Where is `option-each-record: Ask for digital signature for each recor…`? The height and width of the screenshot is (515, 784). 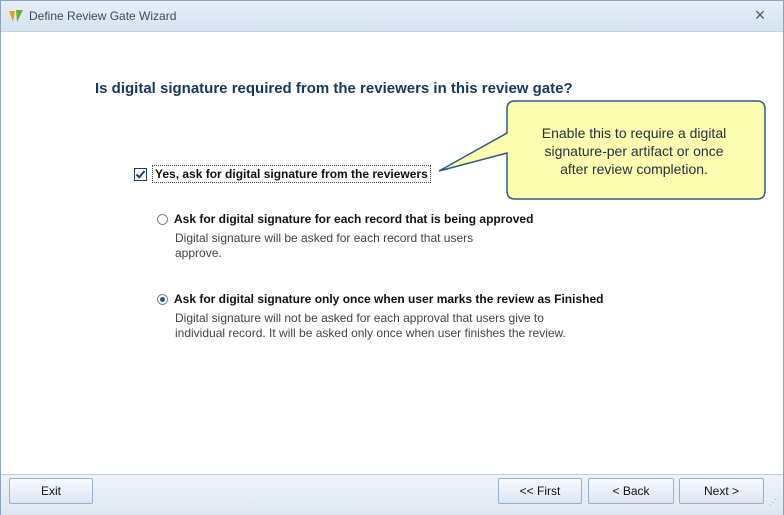
option-each-record: Ask for digital signature for each recor… is located at coordinates (345, 219).